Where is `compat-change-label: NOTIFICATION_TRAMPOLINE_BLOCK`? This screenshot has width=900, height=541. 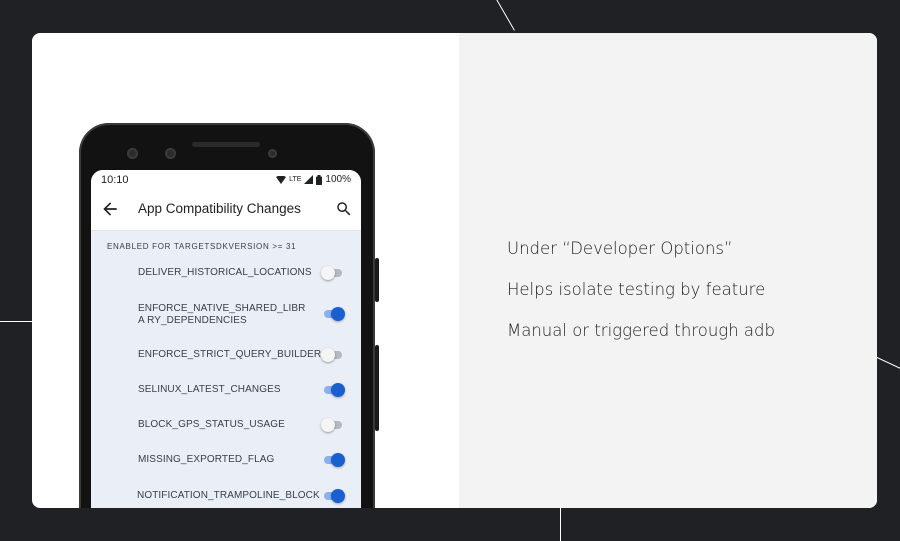 compat-change-label: NOTIFICATION_TRAMPOLINE_BLOCK is located at coordinates (228, 495).